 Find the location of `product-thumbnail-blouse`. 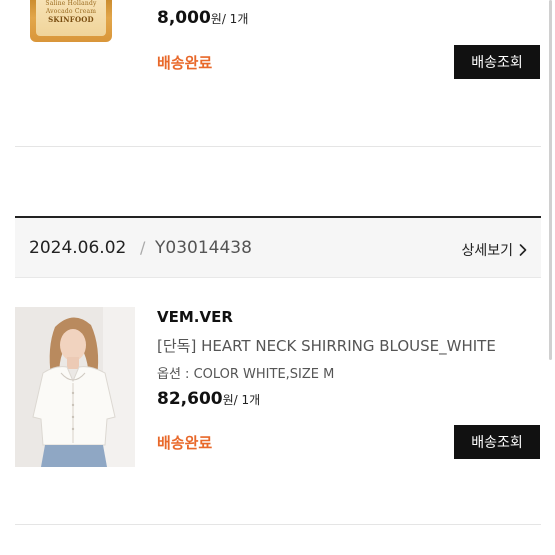

product-thumbnail-blouse is located at coordinates (75, 387).